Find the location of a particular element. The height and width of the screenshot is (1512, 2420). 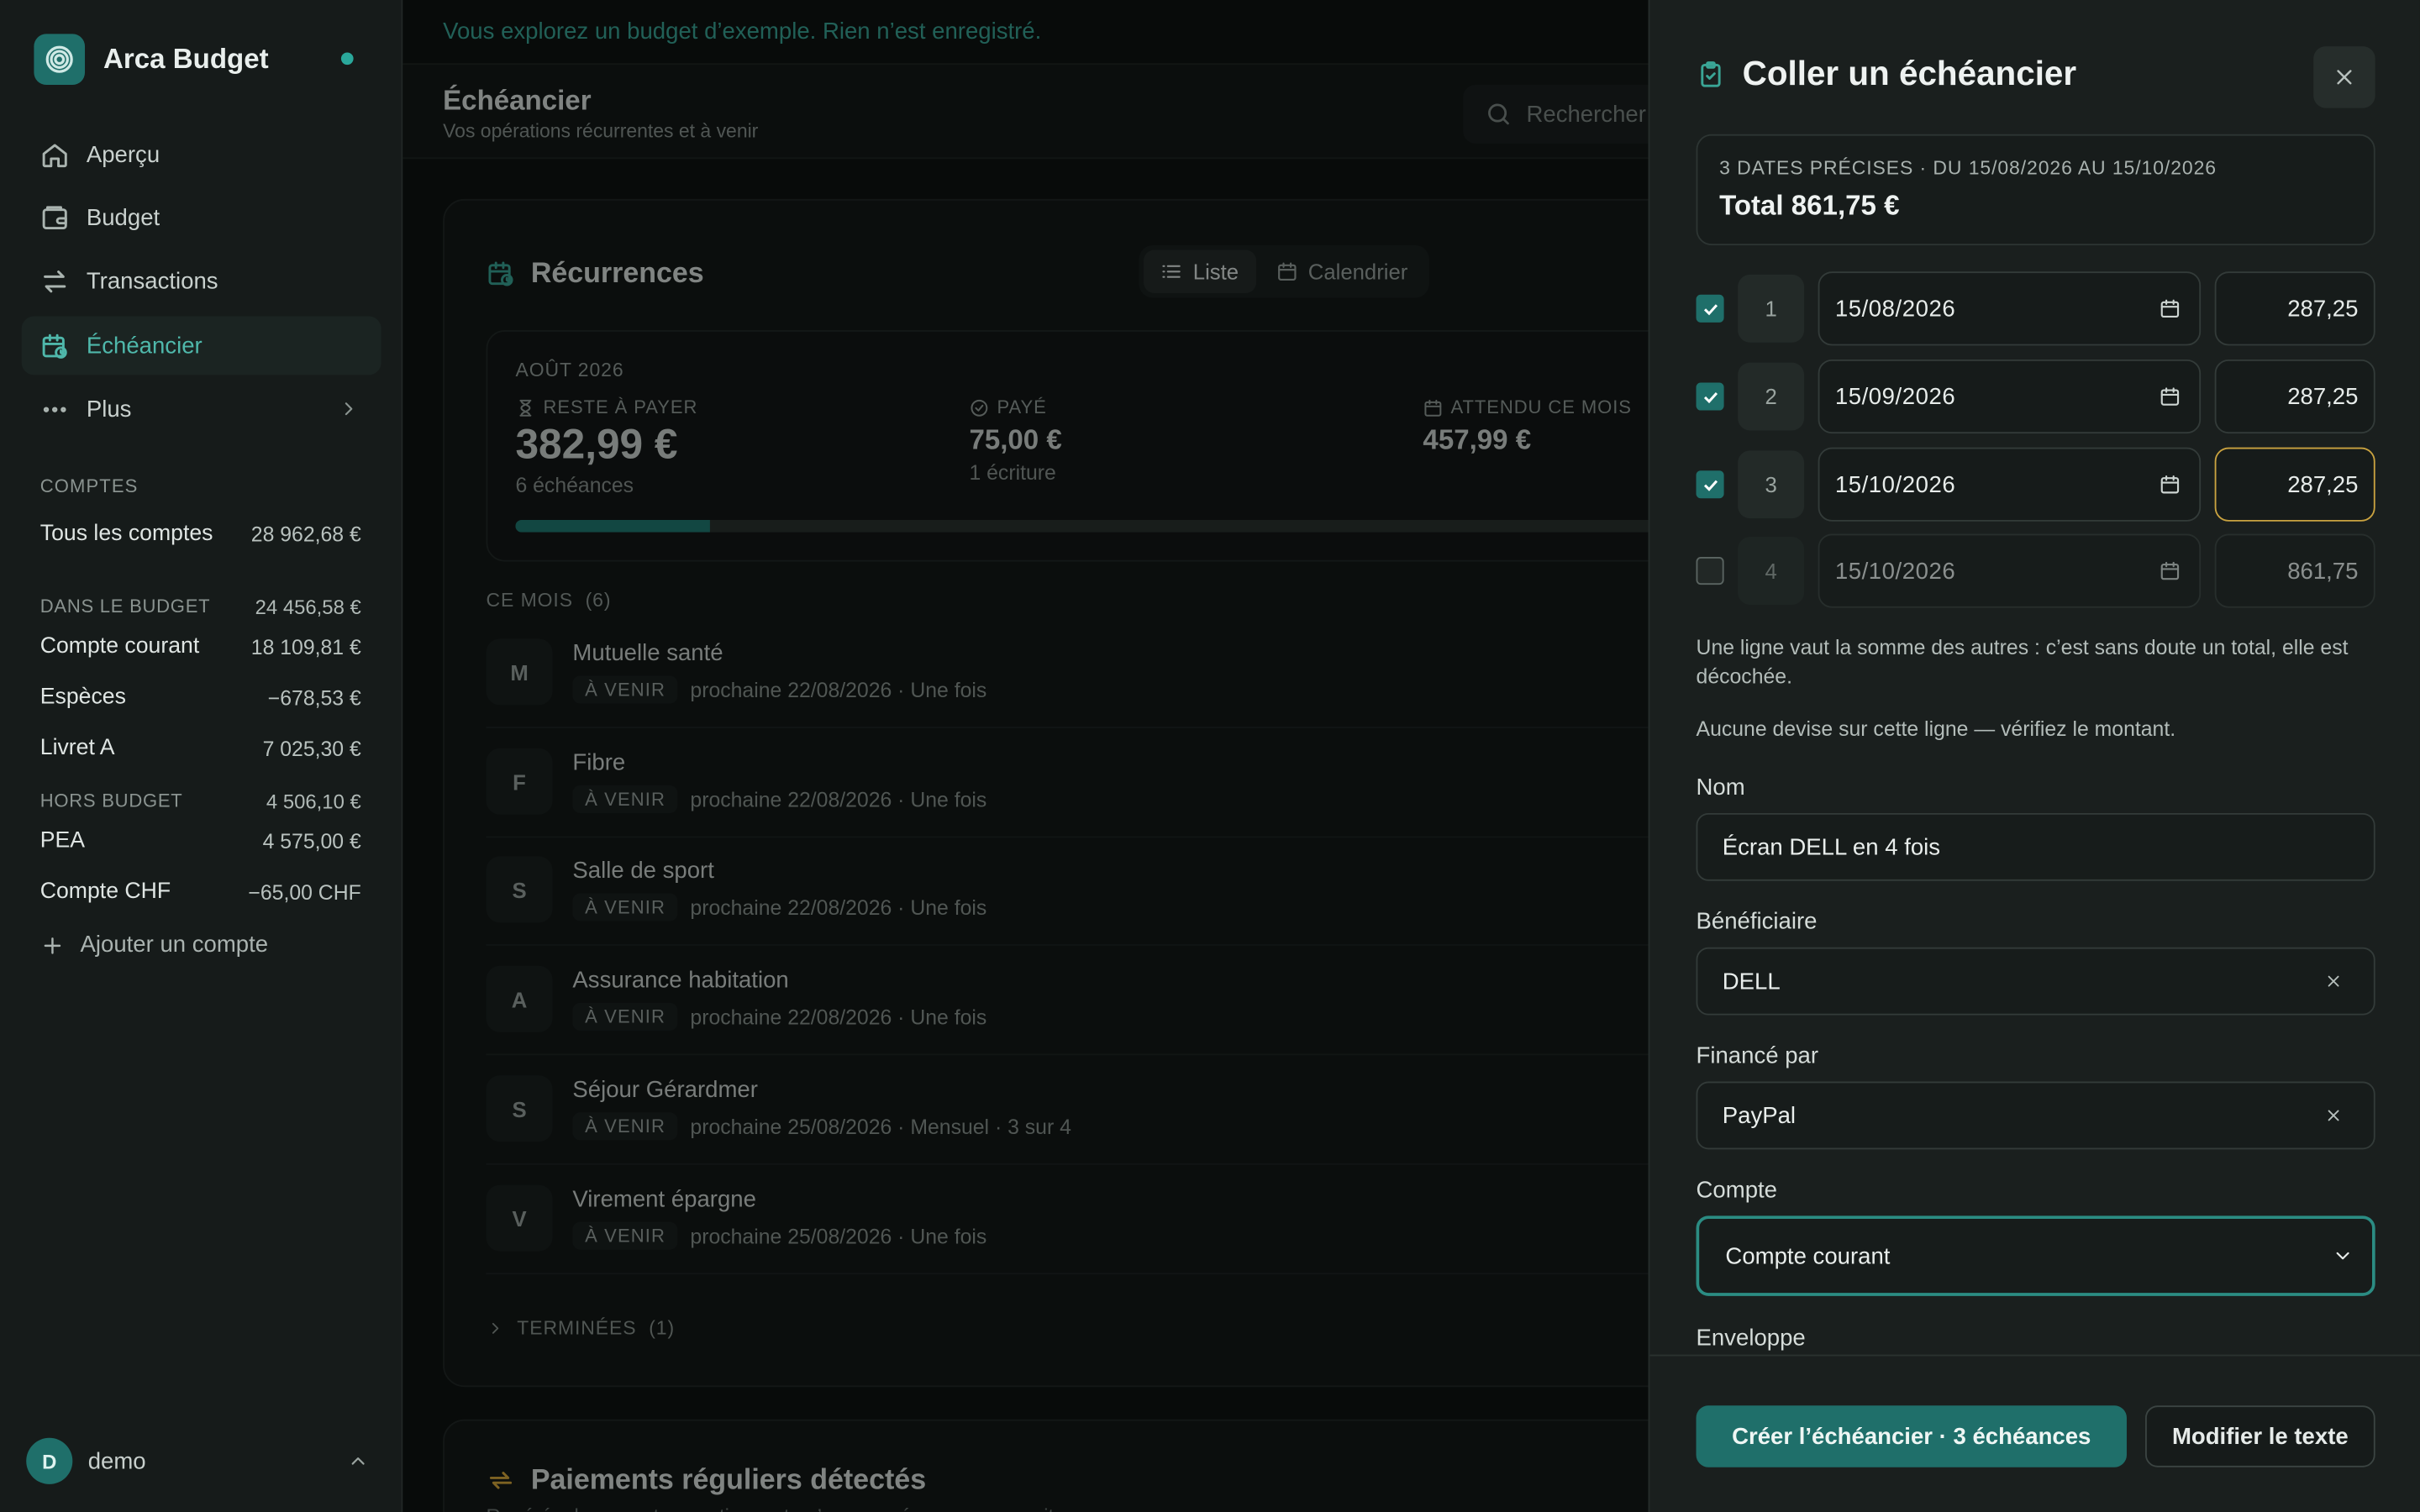

clipboard-icon is located at coordinates (1711, 74).